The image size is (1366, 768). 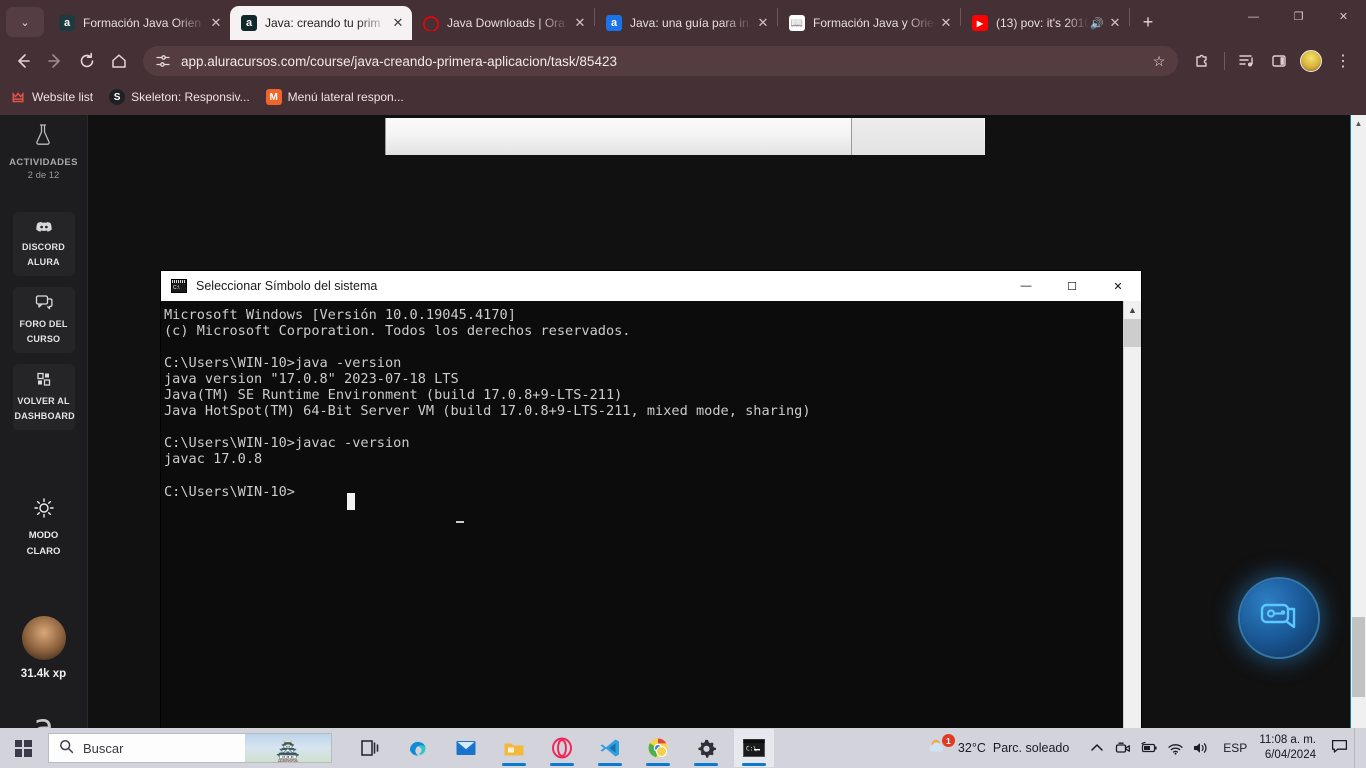 I want to click on taskbar-opera, so click(x=562, y=748).